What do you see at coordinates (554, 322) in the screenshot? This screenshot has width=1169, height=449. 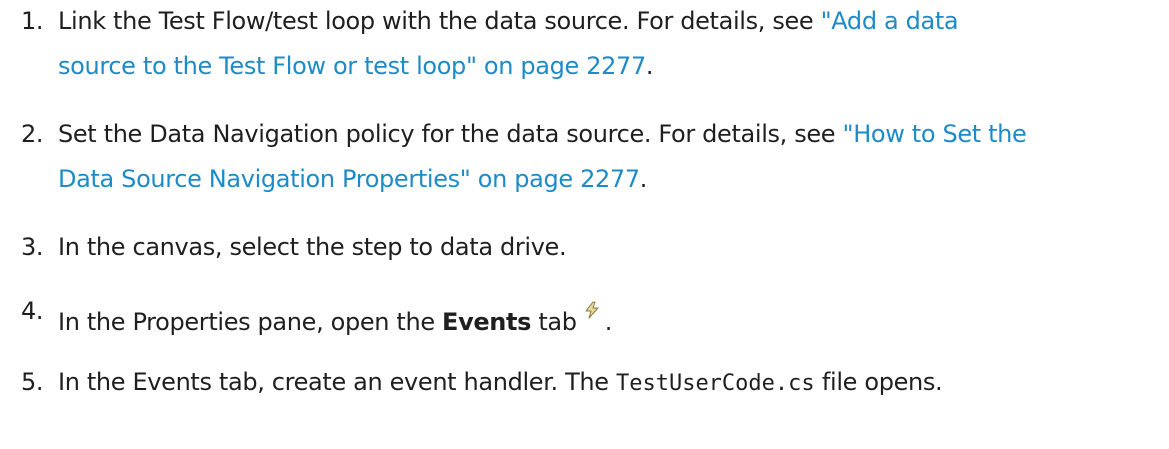 I see `step-text: tab` at bounding box center [554, 322].